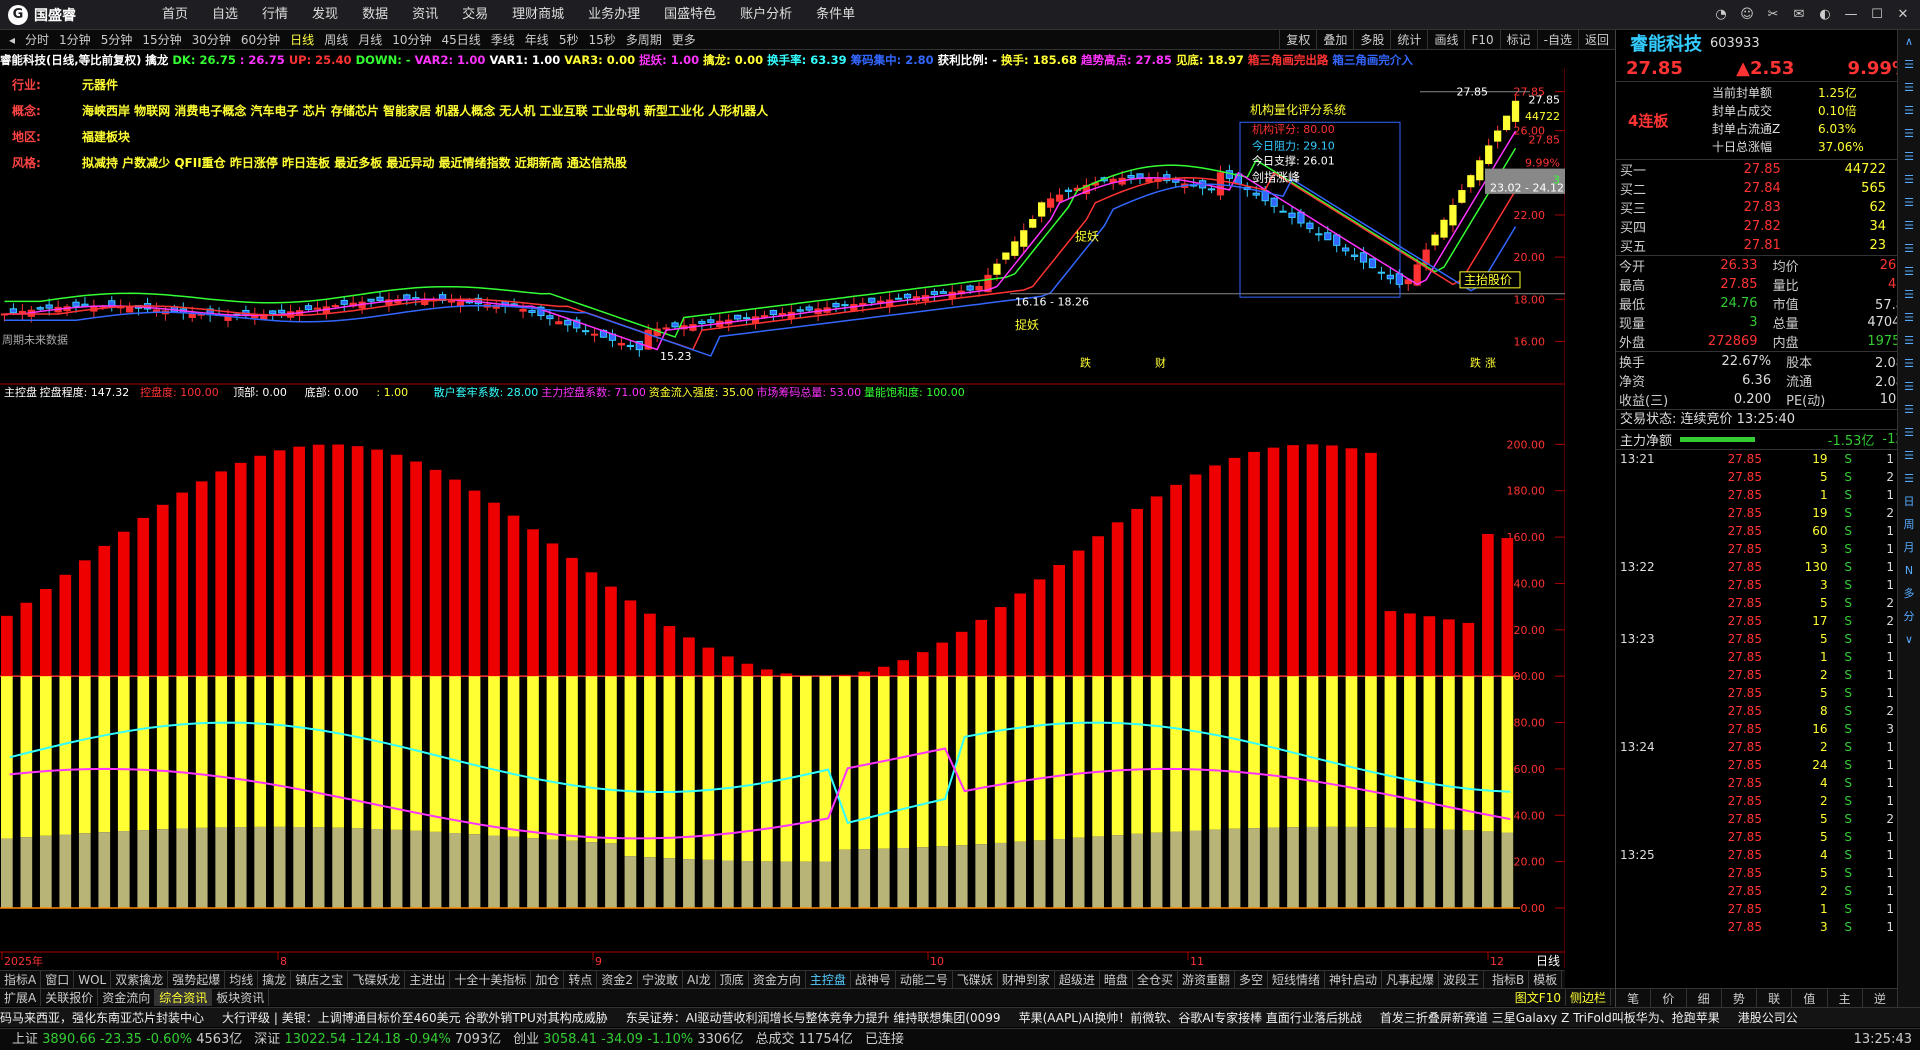 Image resolution: width=1920 pixels, height=1050 pixels. What do you see at coordinates (1909, 639) in the screenshot?
I see `side-tool-26: ∨` at bounding box center [1909, 639].